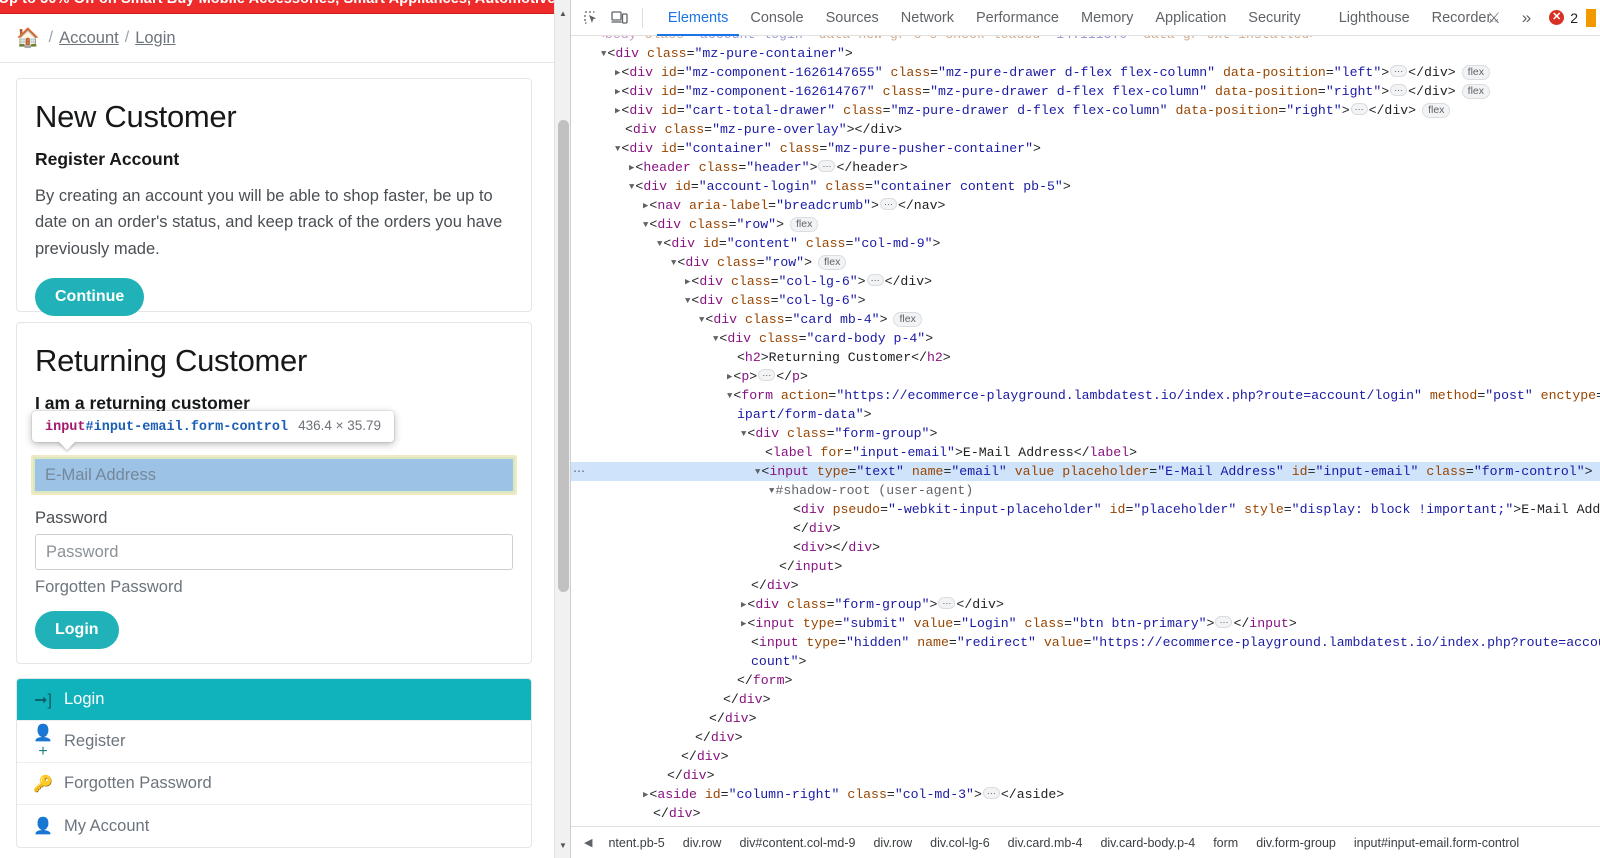 The width and height of the screenshot is (1600, 858). I want to click on tab-elements: Elements, so click(698, 18).